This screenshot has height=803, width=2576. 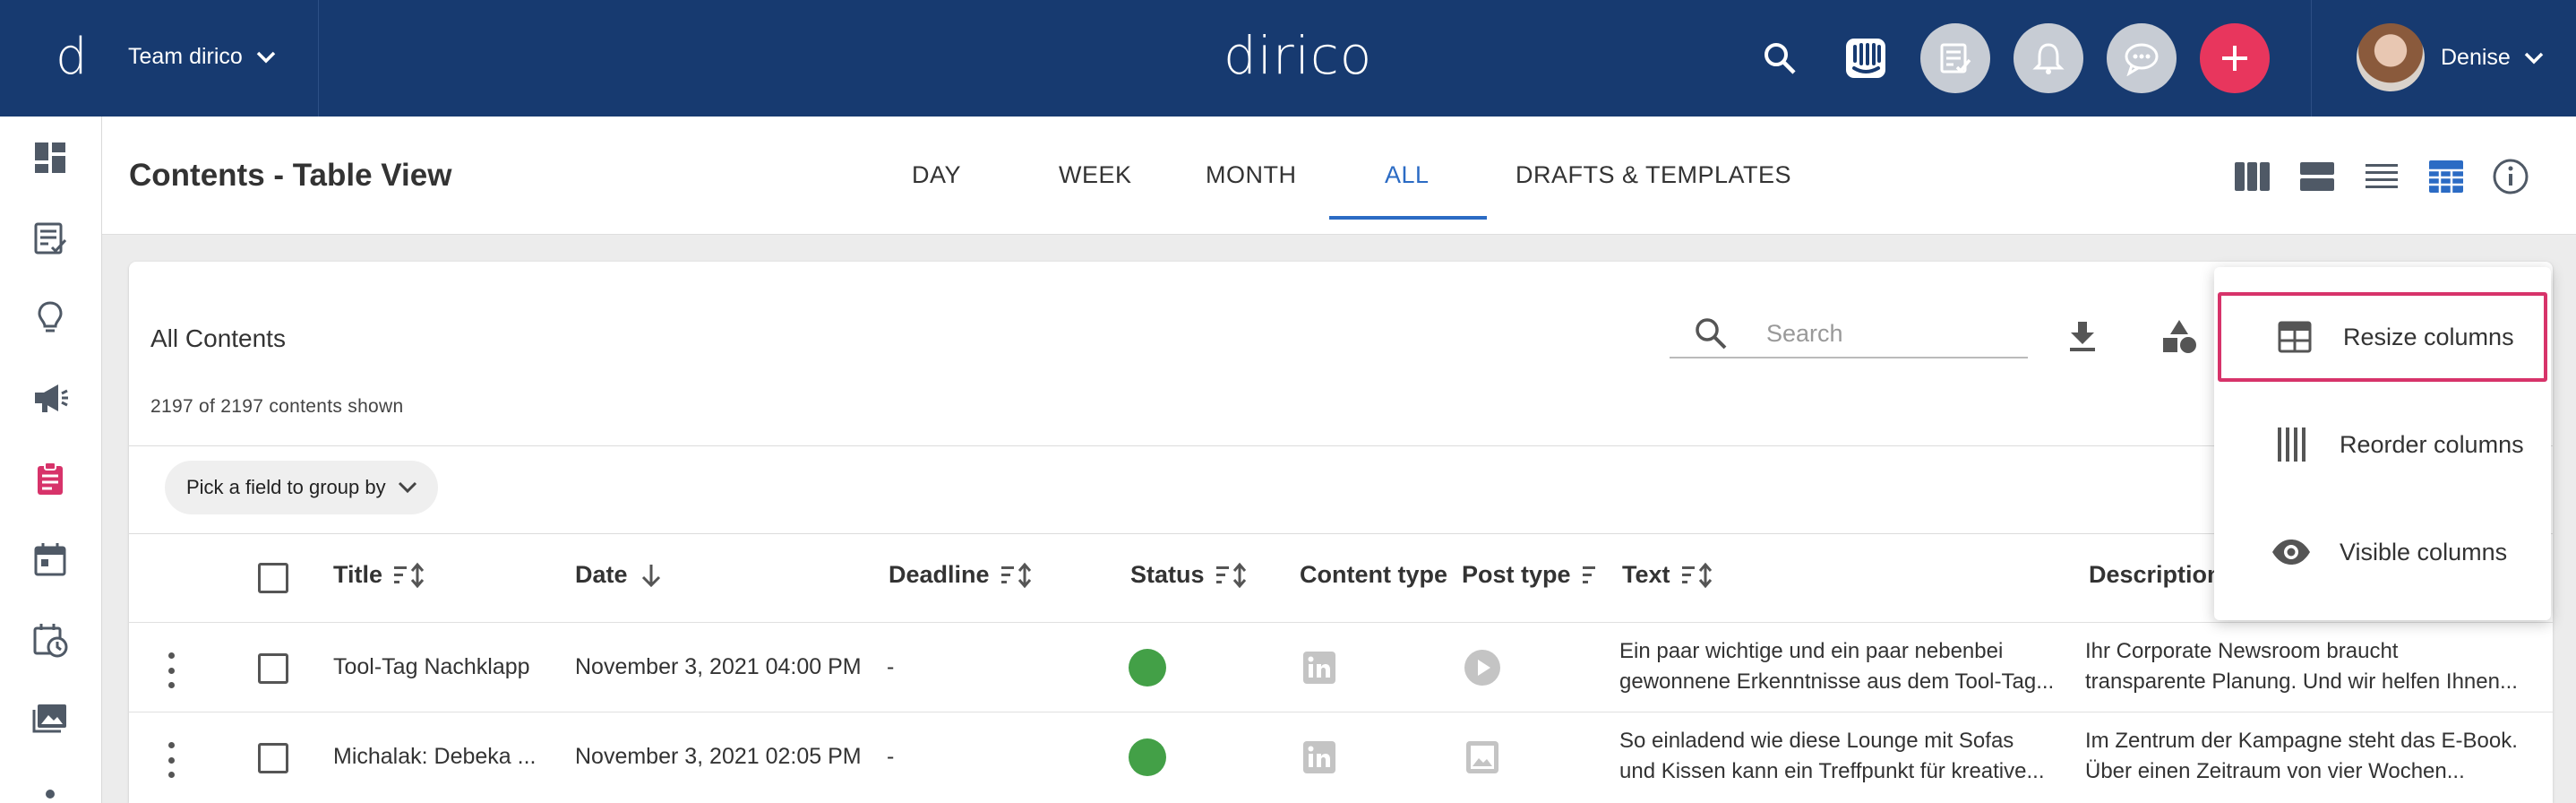 I want to click on column-header-label: Title, so click(x=358, y=574).